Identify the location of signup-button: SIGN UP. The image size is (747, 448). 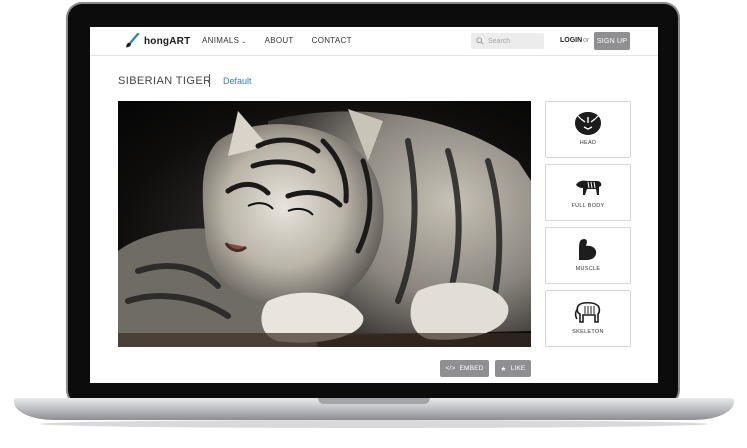
(612, 41).